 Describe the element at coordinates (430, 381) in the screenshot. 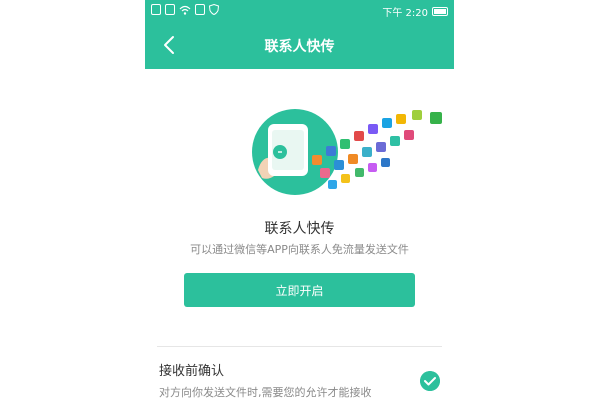

I see `receive-confirm-checkbox` at that location.